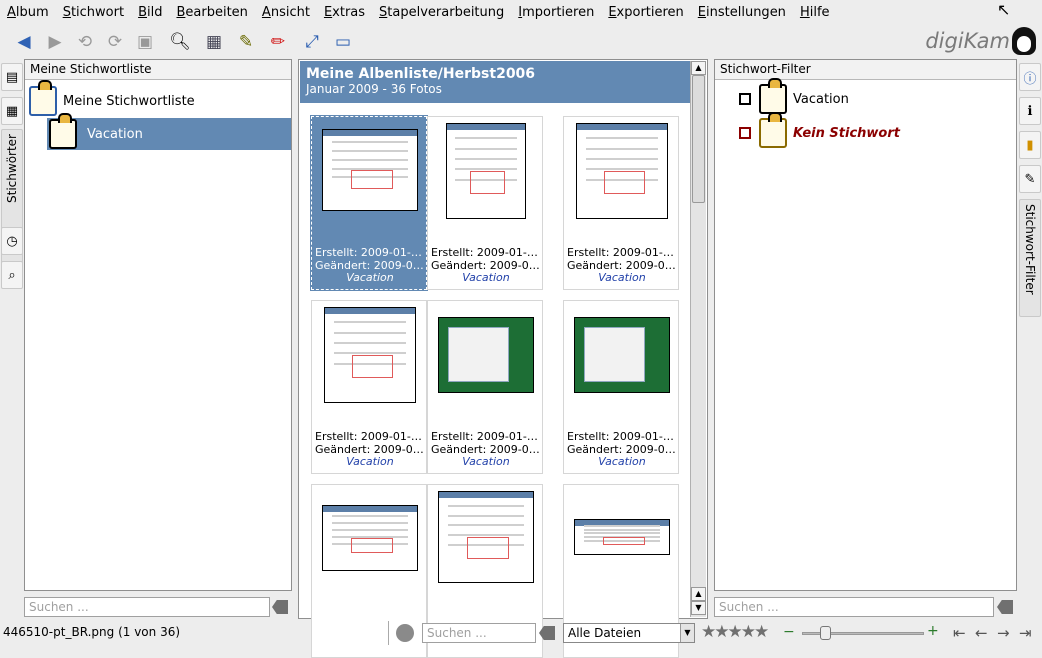 The height and width of the screenshot is (658, 1042). I want to click on colors-tab-icon: ▮, so click(1030, 145).